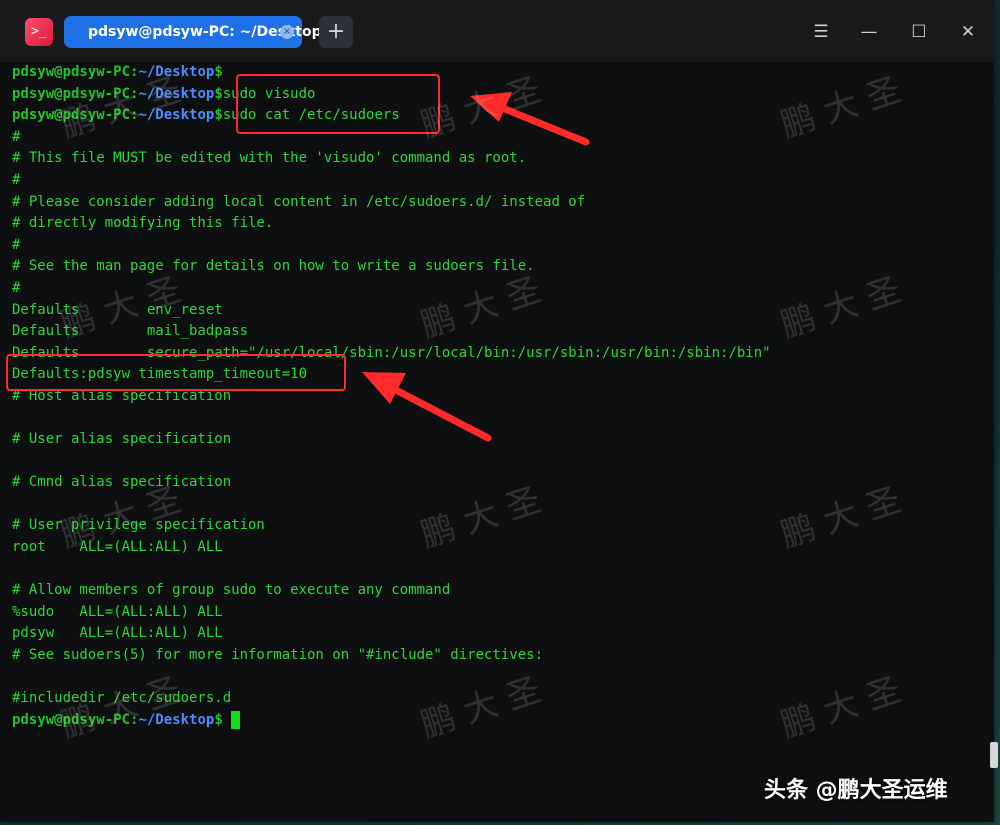 The width and height of the screenshot is (1000, 825). I want to click on source-credit: 头条 @鹏大圣运维, so click(856, 790).